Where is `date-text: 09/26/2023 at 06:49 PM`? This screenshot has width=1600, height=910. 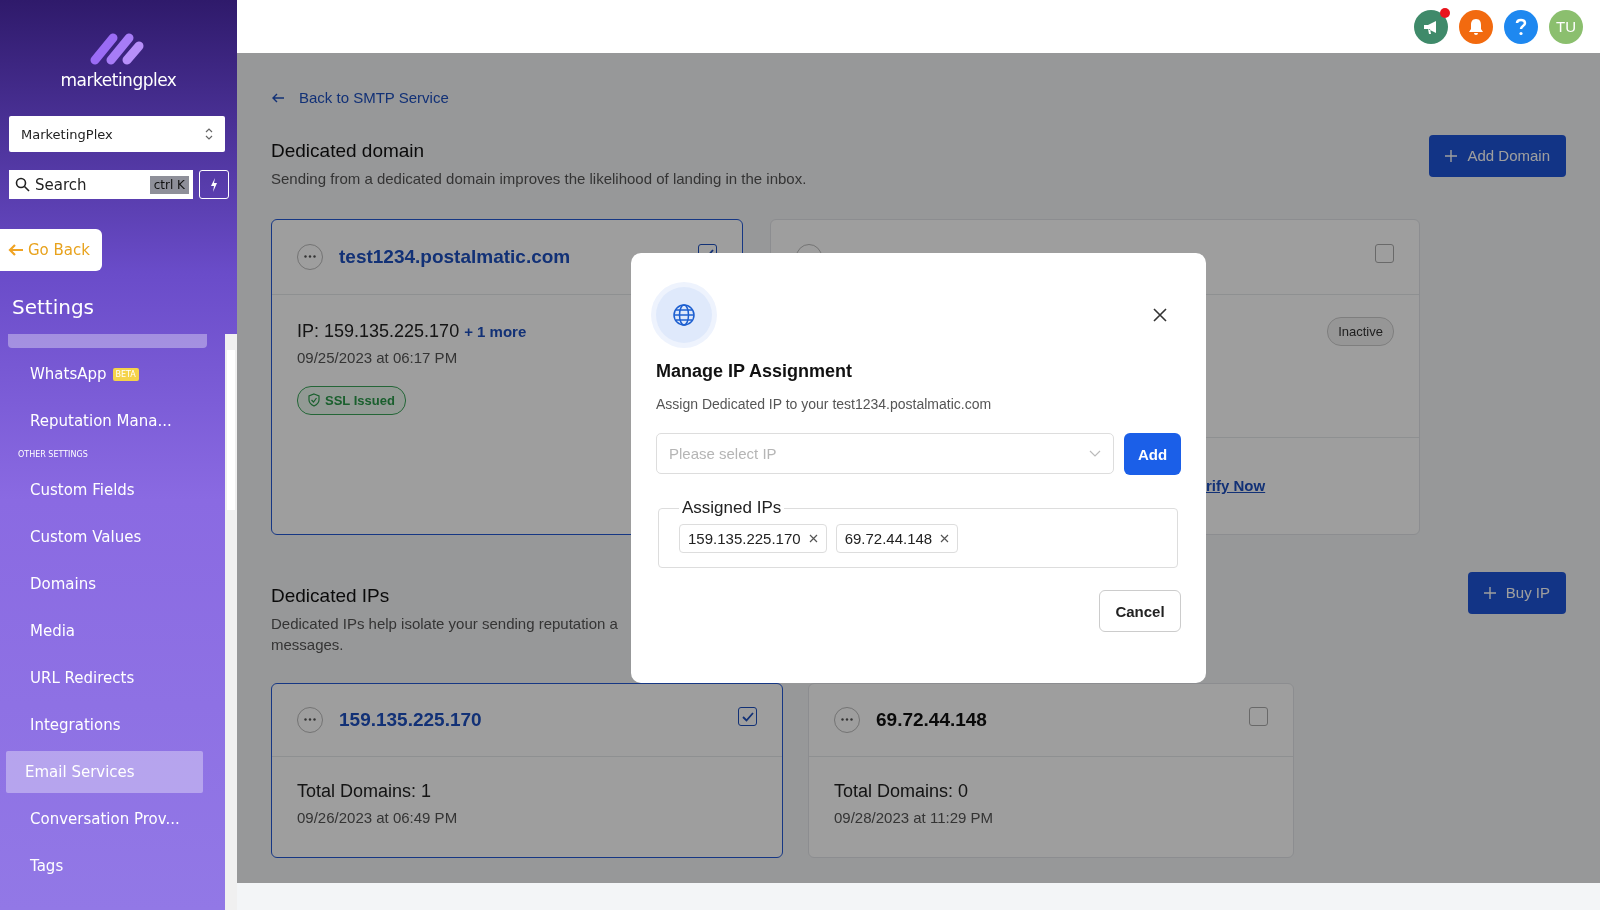 date-text: 09/26/2023 at 06:49 PM is located at coordinates (377, 817).